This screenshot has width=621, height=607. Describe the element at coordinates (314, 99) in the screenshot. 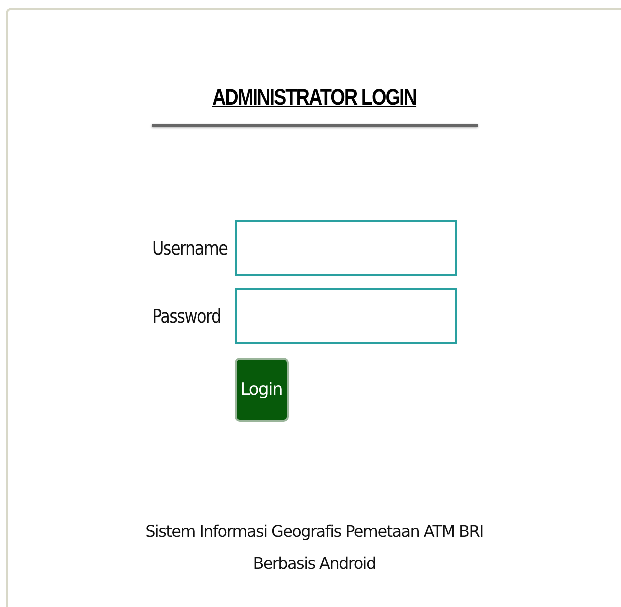

I see `page-title: ADMINISTRATOR LOGIN` at that location.